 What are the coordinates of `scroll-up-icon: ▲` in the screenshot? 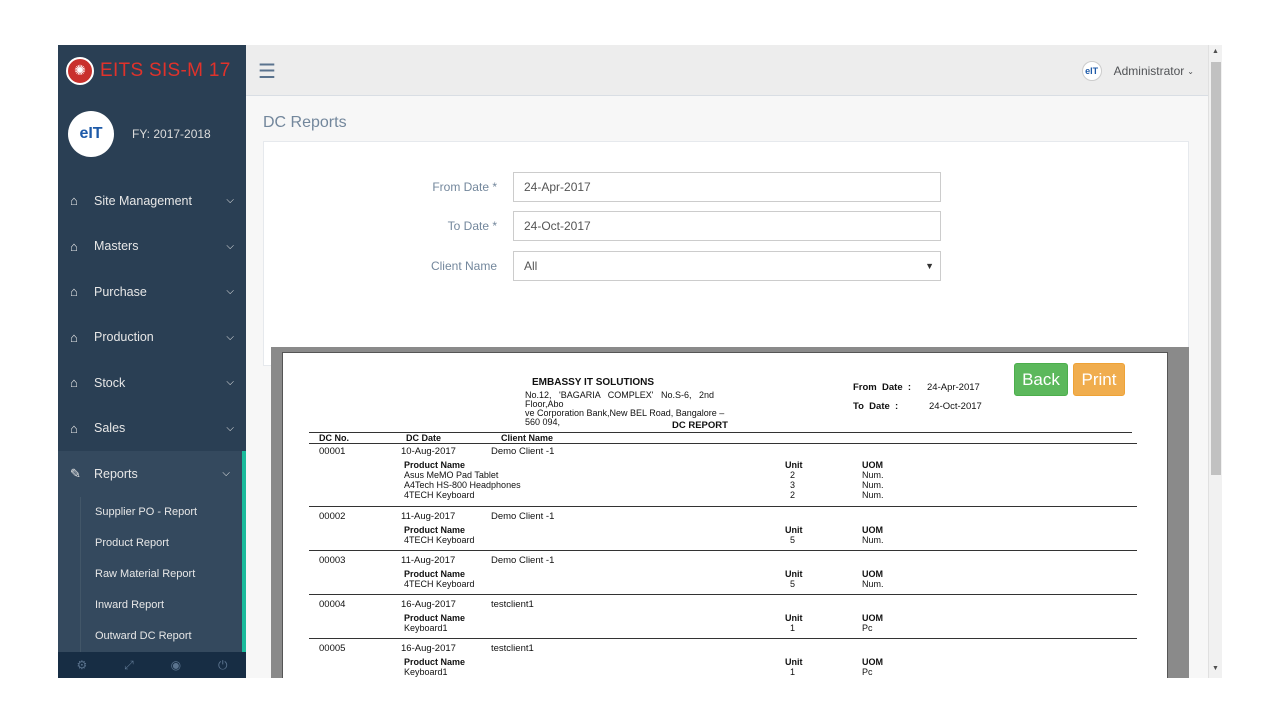 It's located at (1215, 51).